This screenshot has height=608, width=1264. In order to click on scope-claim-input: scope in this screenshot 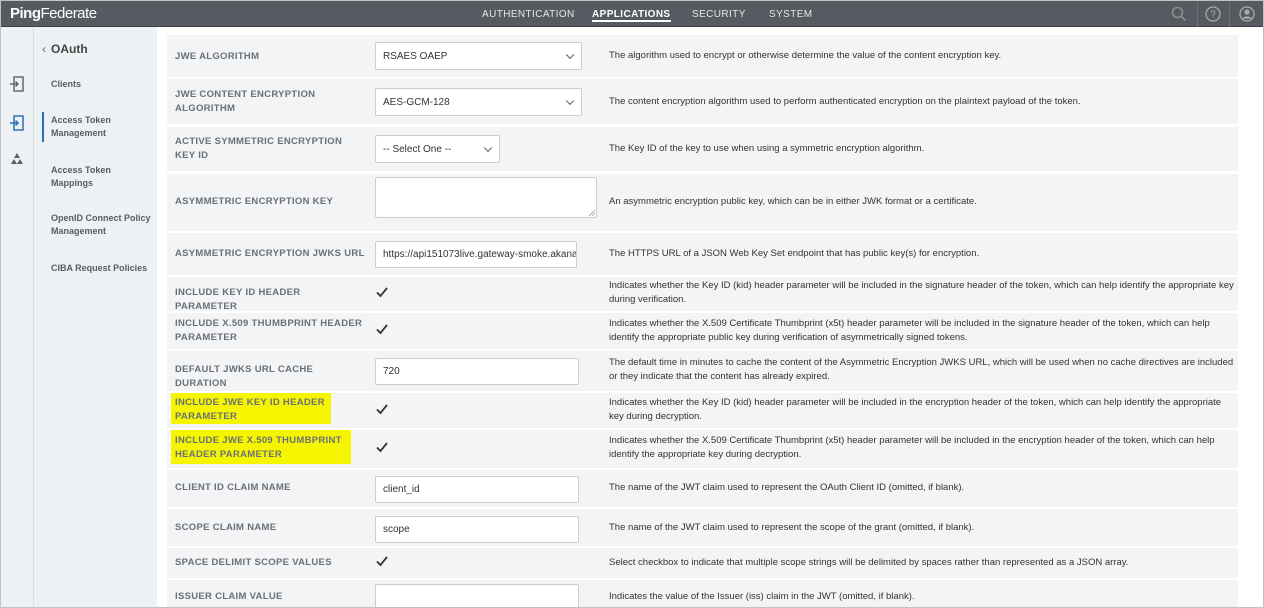, I will do `click(477, 529)`.